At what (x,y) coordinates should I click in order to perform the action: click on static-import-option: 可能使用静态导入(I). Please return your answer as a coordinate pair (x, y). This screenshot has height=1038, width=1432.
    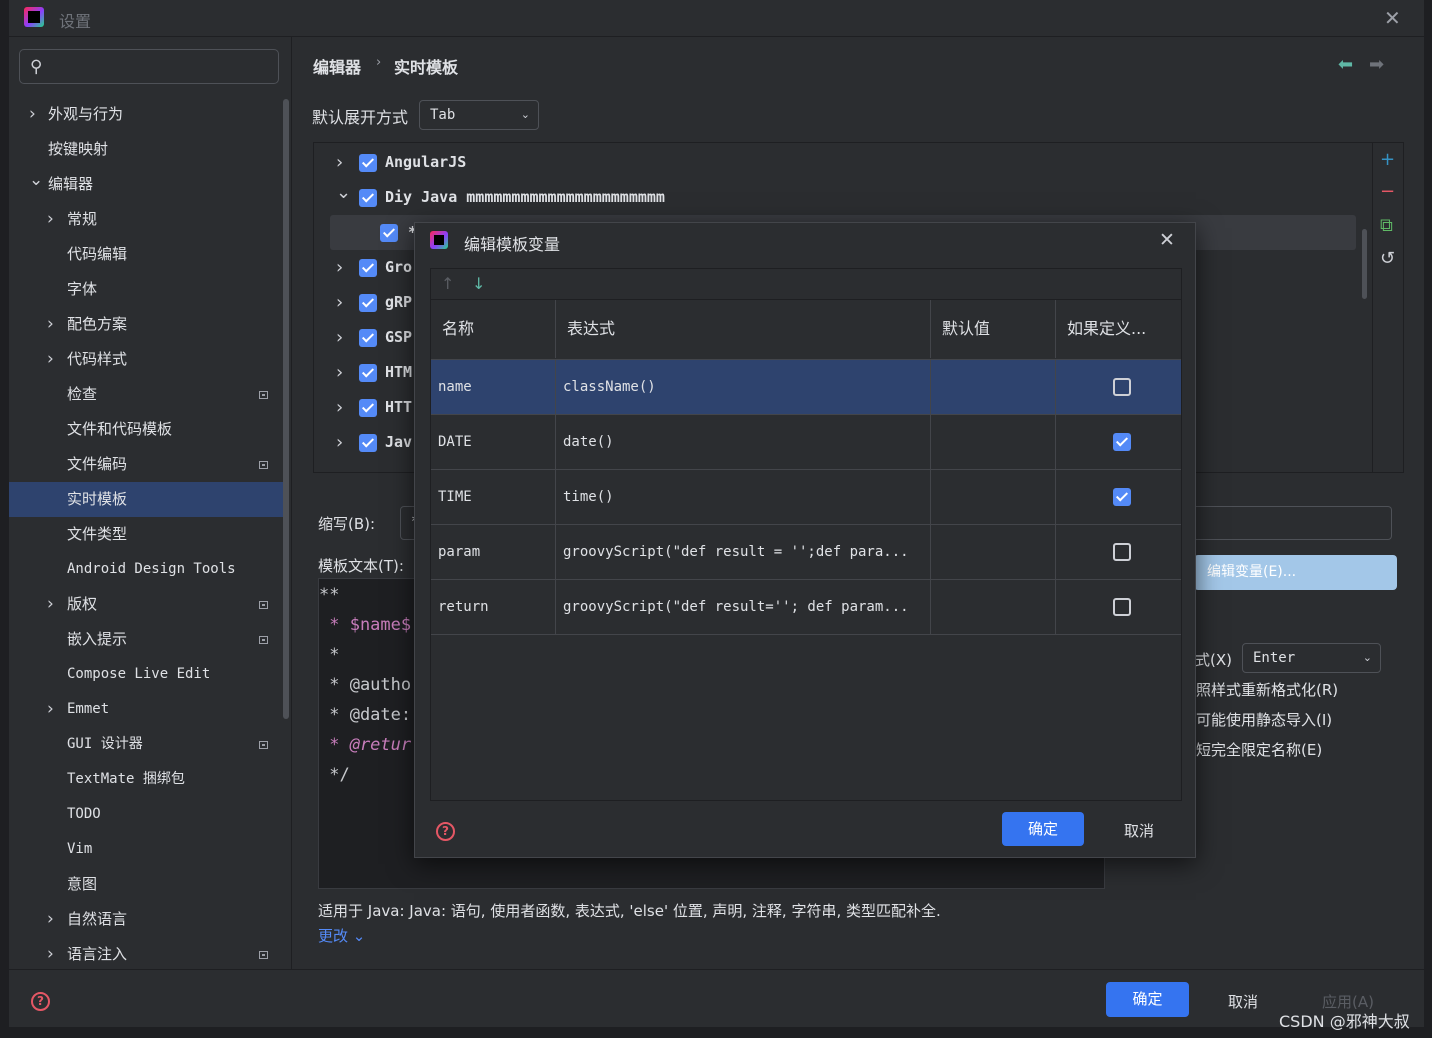
    Looking at the image, I should click on (1264, 719).